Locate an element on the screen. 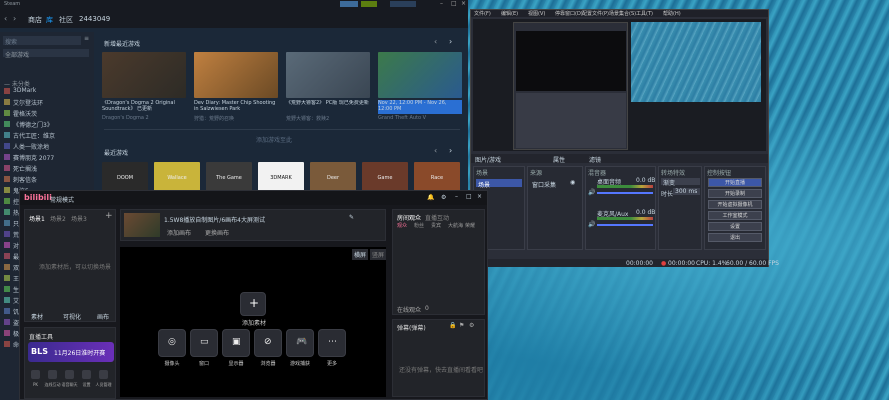 The image size is (889, 400). add-shelf-hint: 添加游戏至此 is located at coordinates (274, 139).